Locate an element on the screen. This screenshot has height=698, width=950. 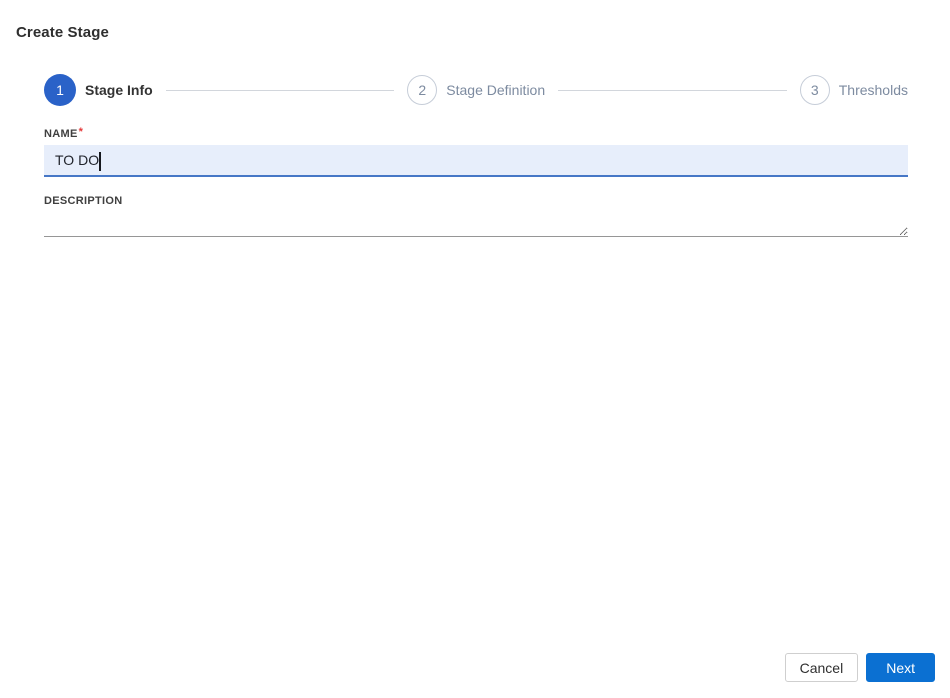
name-input is located at coordinates (476, 161).